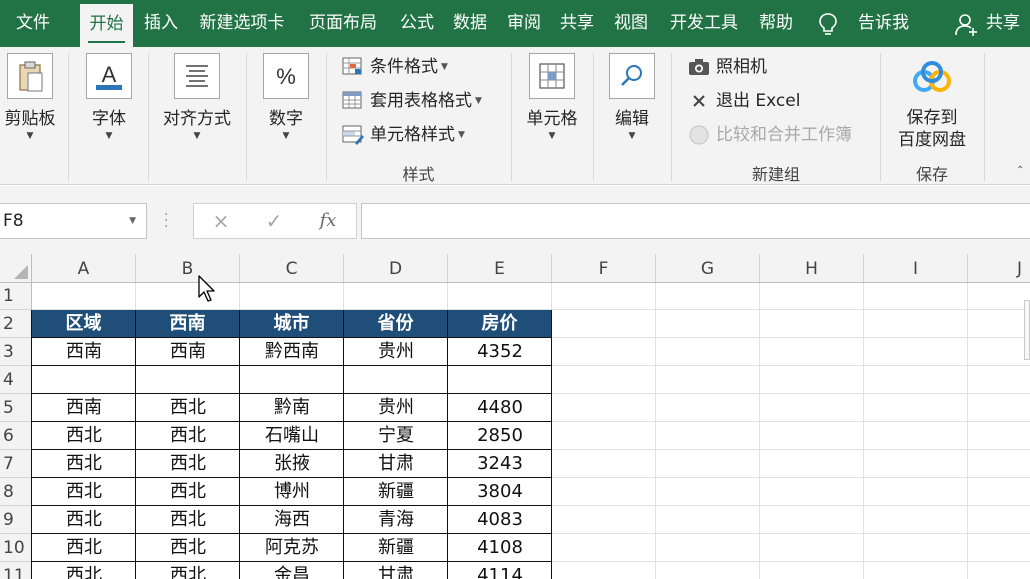  Describe the element at coordinates (776, 23) in the screenshot. I see `tab-help: 帮助` at that location.